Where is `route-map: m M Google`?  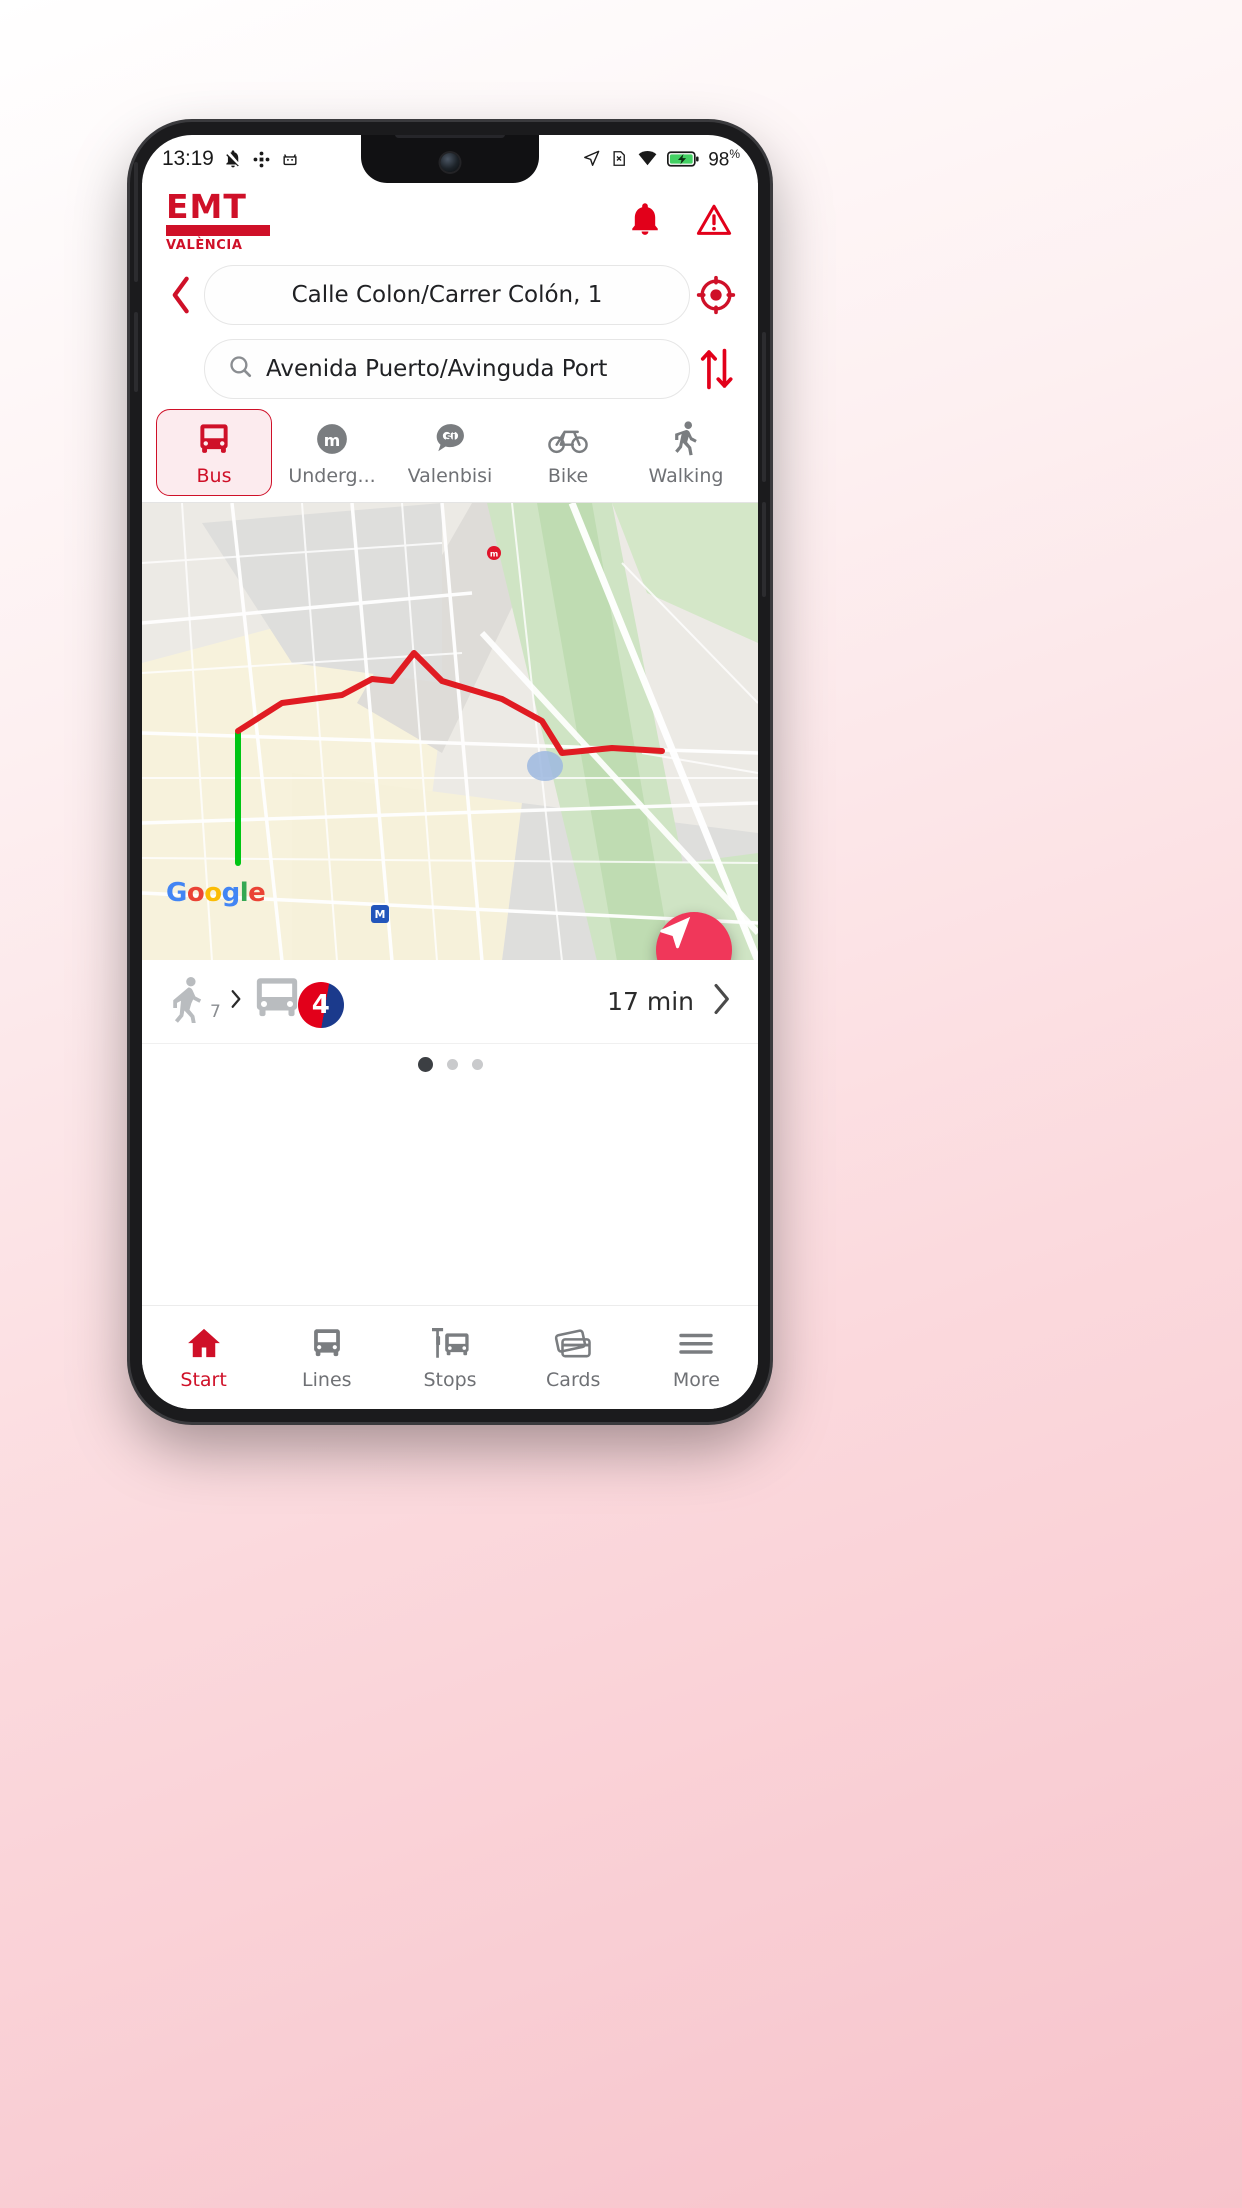
route-map: m M Google is located at coordinates (450, 731).